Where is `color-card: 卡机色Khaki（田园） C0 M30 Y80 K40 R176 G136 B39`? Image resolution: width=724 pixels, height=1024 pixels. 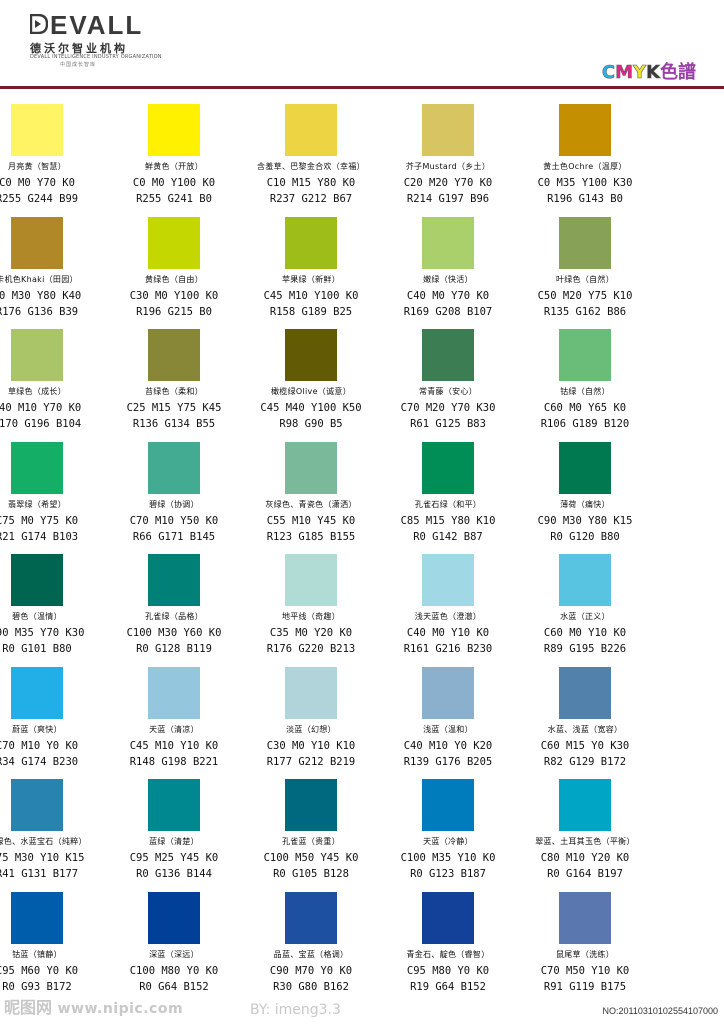
color-card: 卡机色Khaki（田园） C0 M30 Y80 K40 R176 G136 B39 is located at coordinates (54, 272).